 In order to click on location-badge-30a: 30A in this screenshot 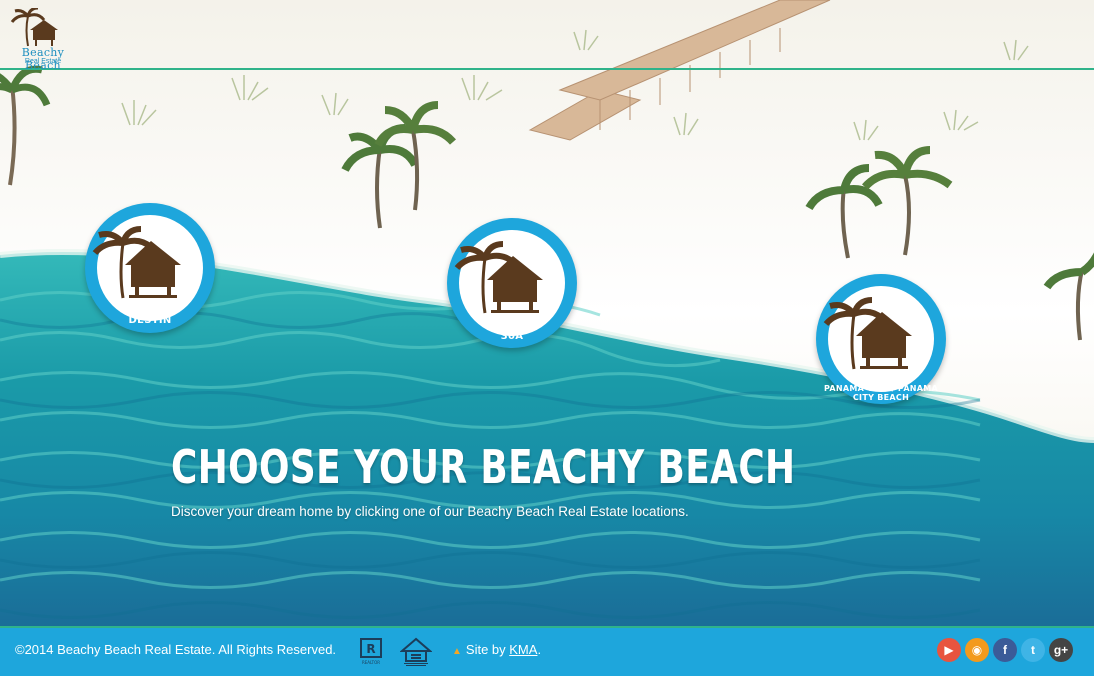, I will do `click(512, 283)`.